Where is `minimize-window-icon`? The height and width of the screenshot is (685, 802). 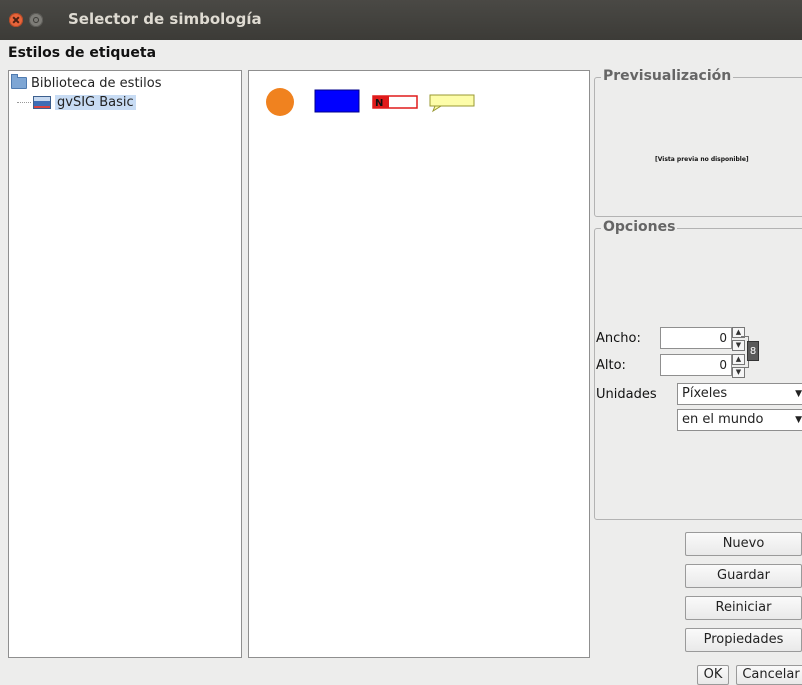
minimize-window-icon is located at coordinates (36, 20).